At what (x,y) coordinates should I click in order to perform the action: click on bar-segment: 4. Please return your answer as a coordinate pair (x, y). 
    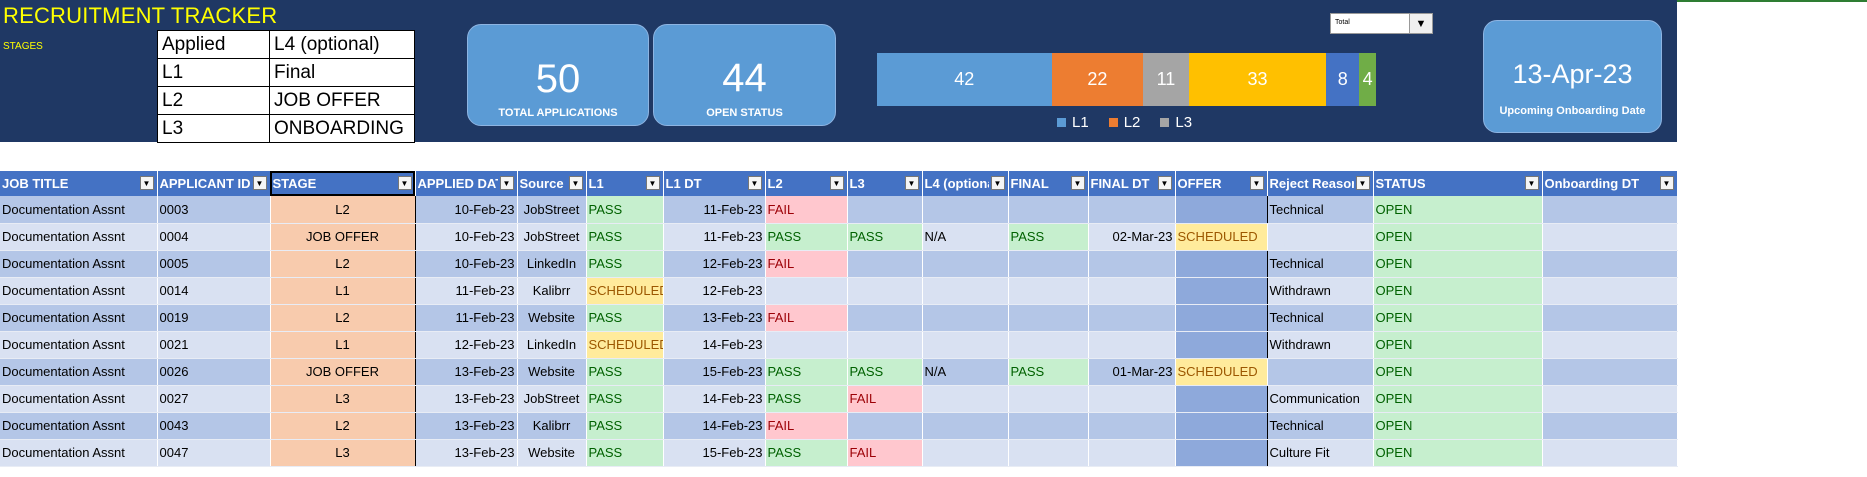
    Looking at the image, I should click on (1367, 79).